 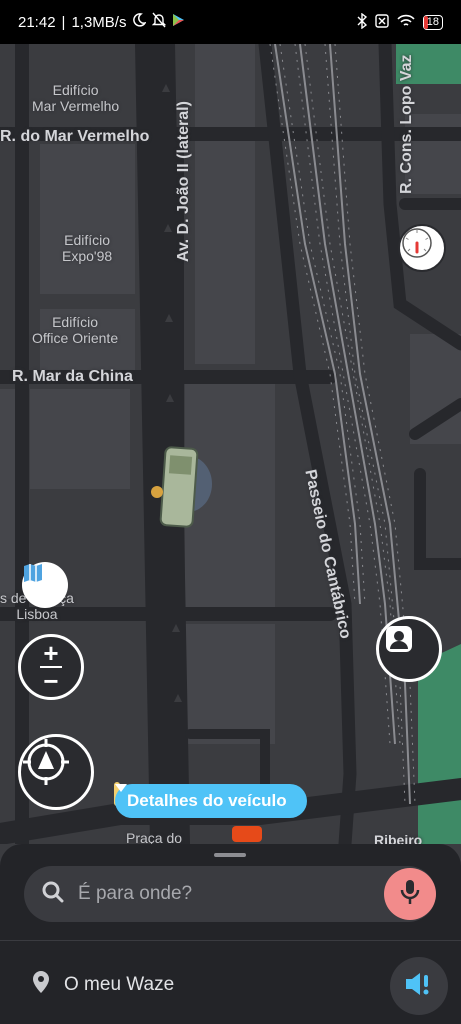 What do you see at coordinates (230, 855) in the screenshot?
I see `sheet-handle` at bounding box center [230, 855].